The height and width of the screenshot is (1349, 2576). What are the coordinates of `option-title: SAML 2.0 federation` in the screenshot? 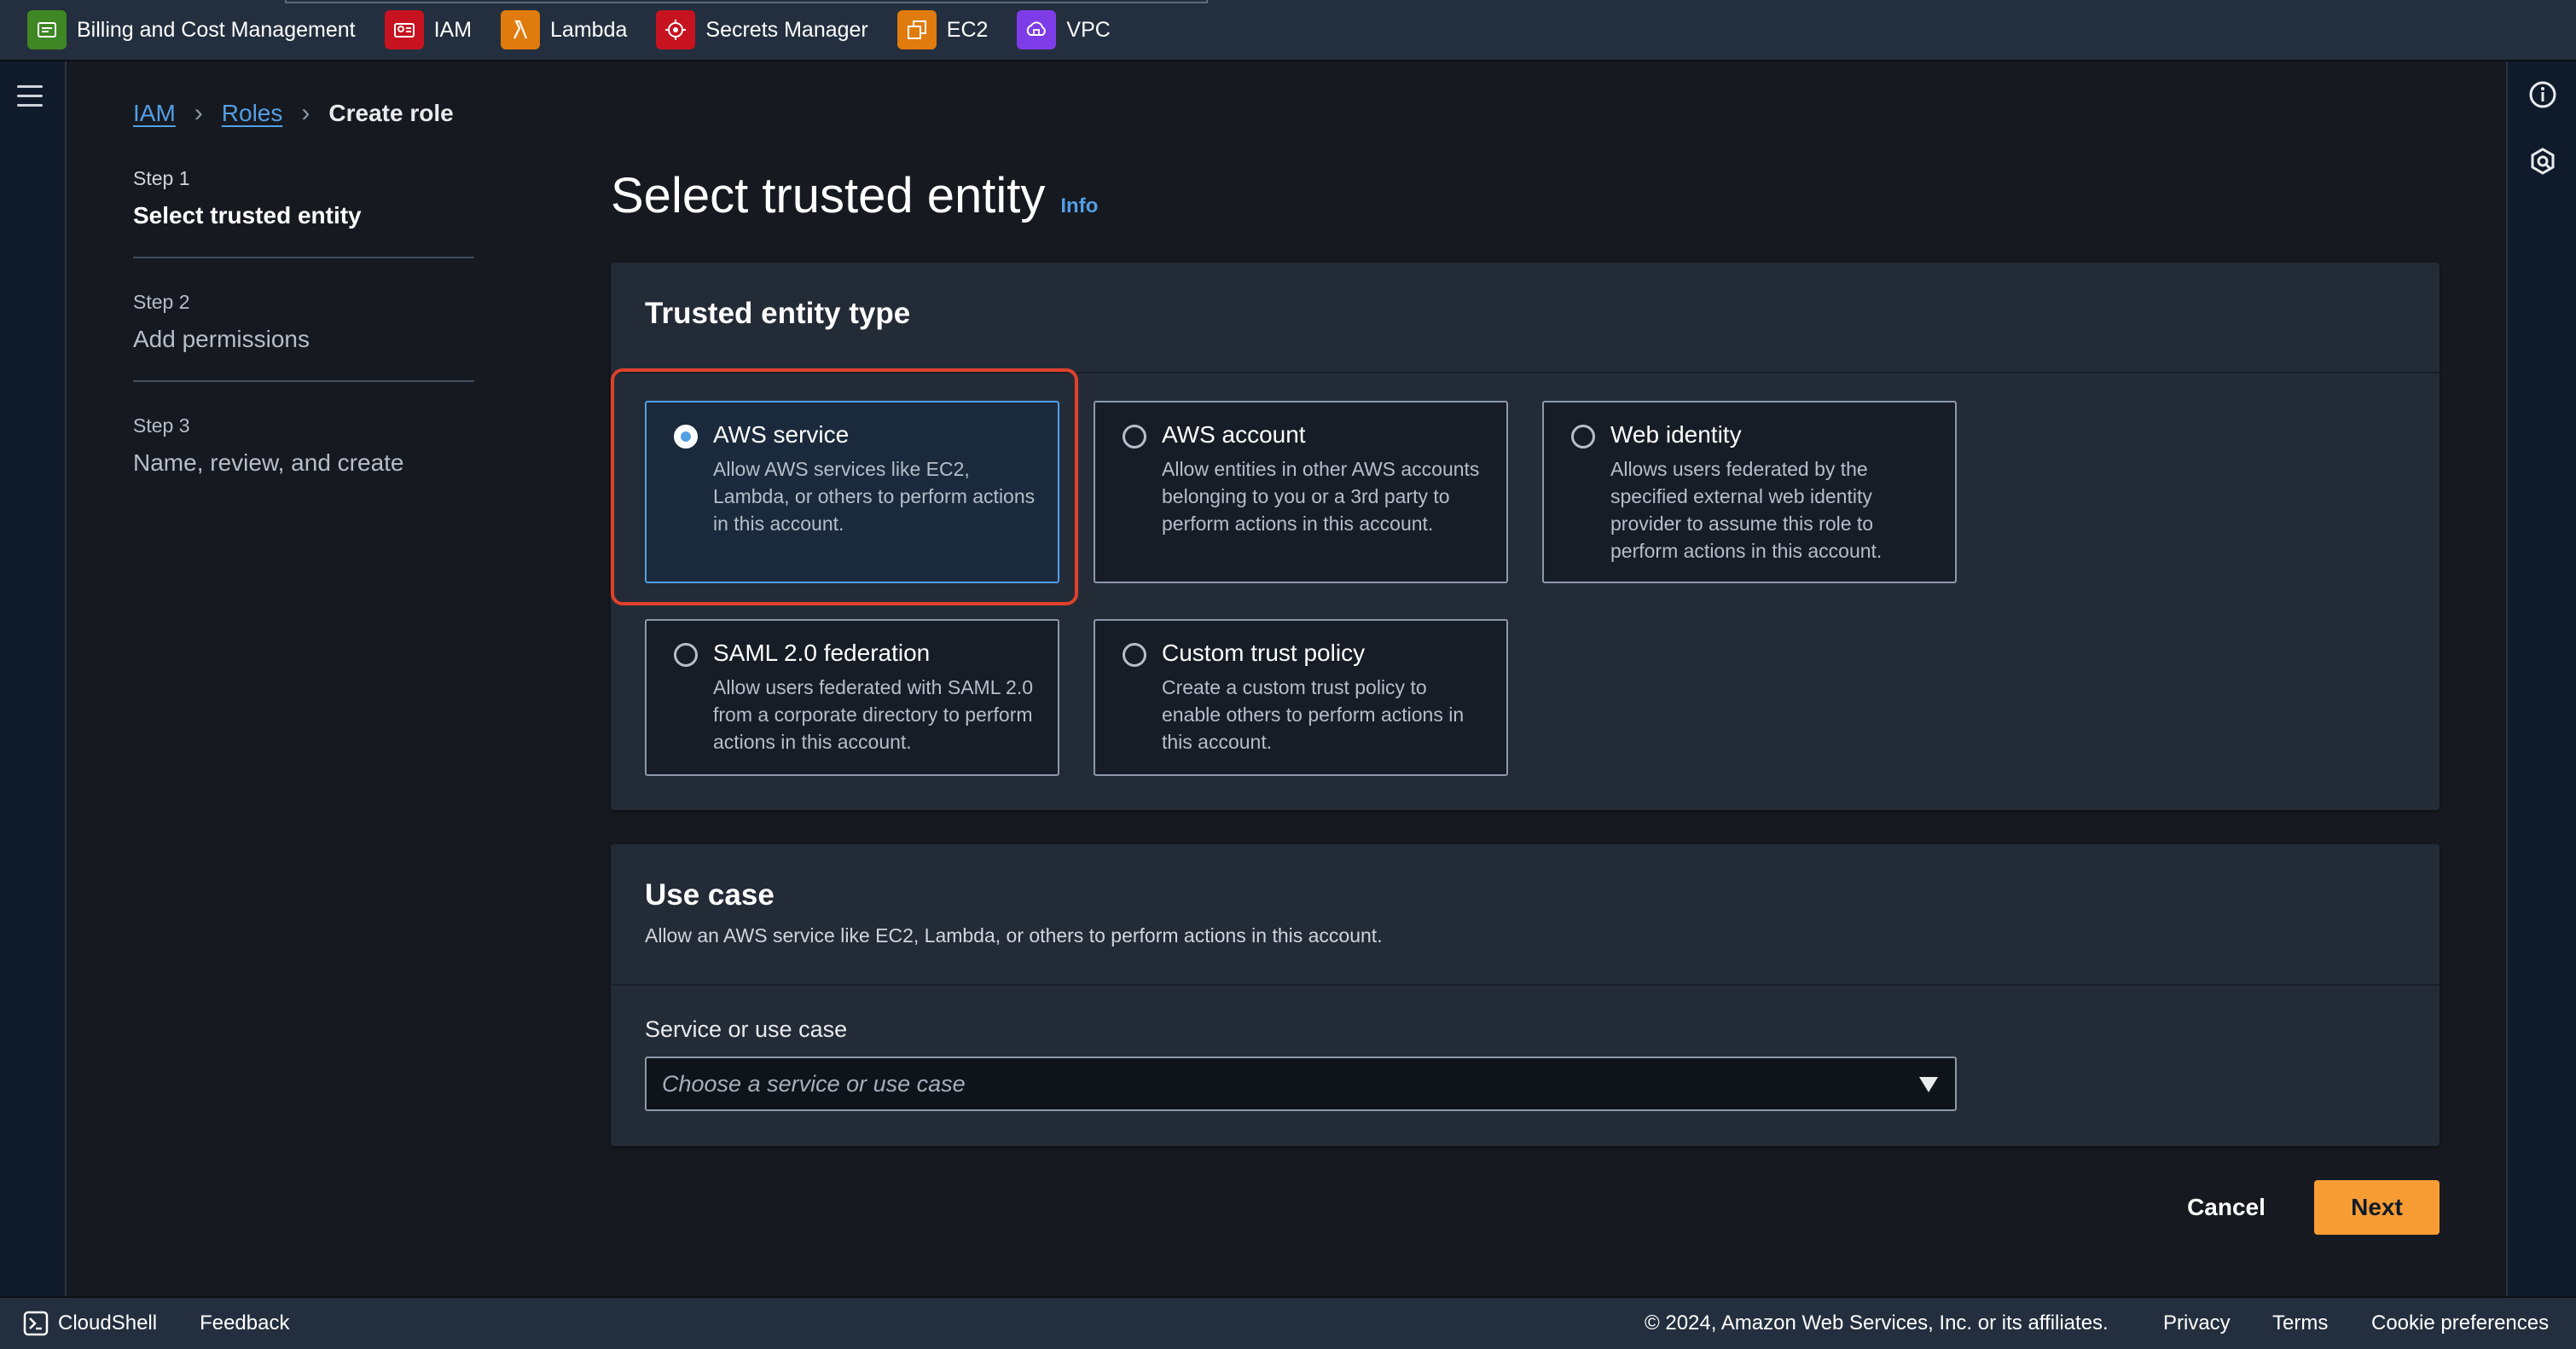 It's located at (822, 653).